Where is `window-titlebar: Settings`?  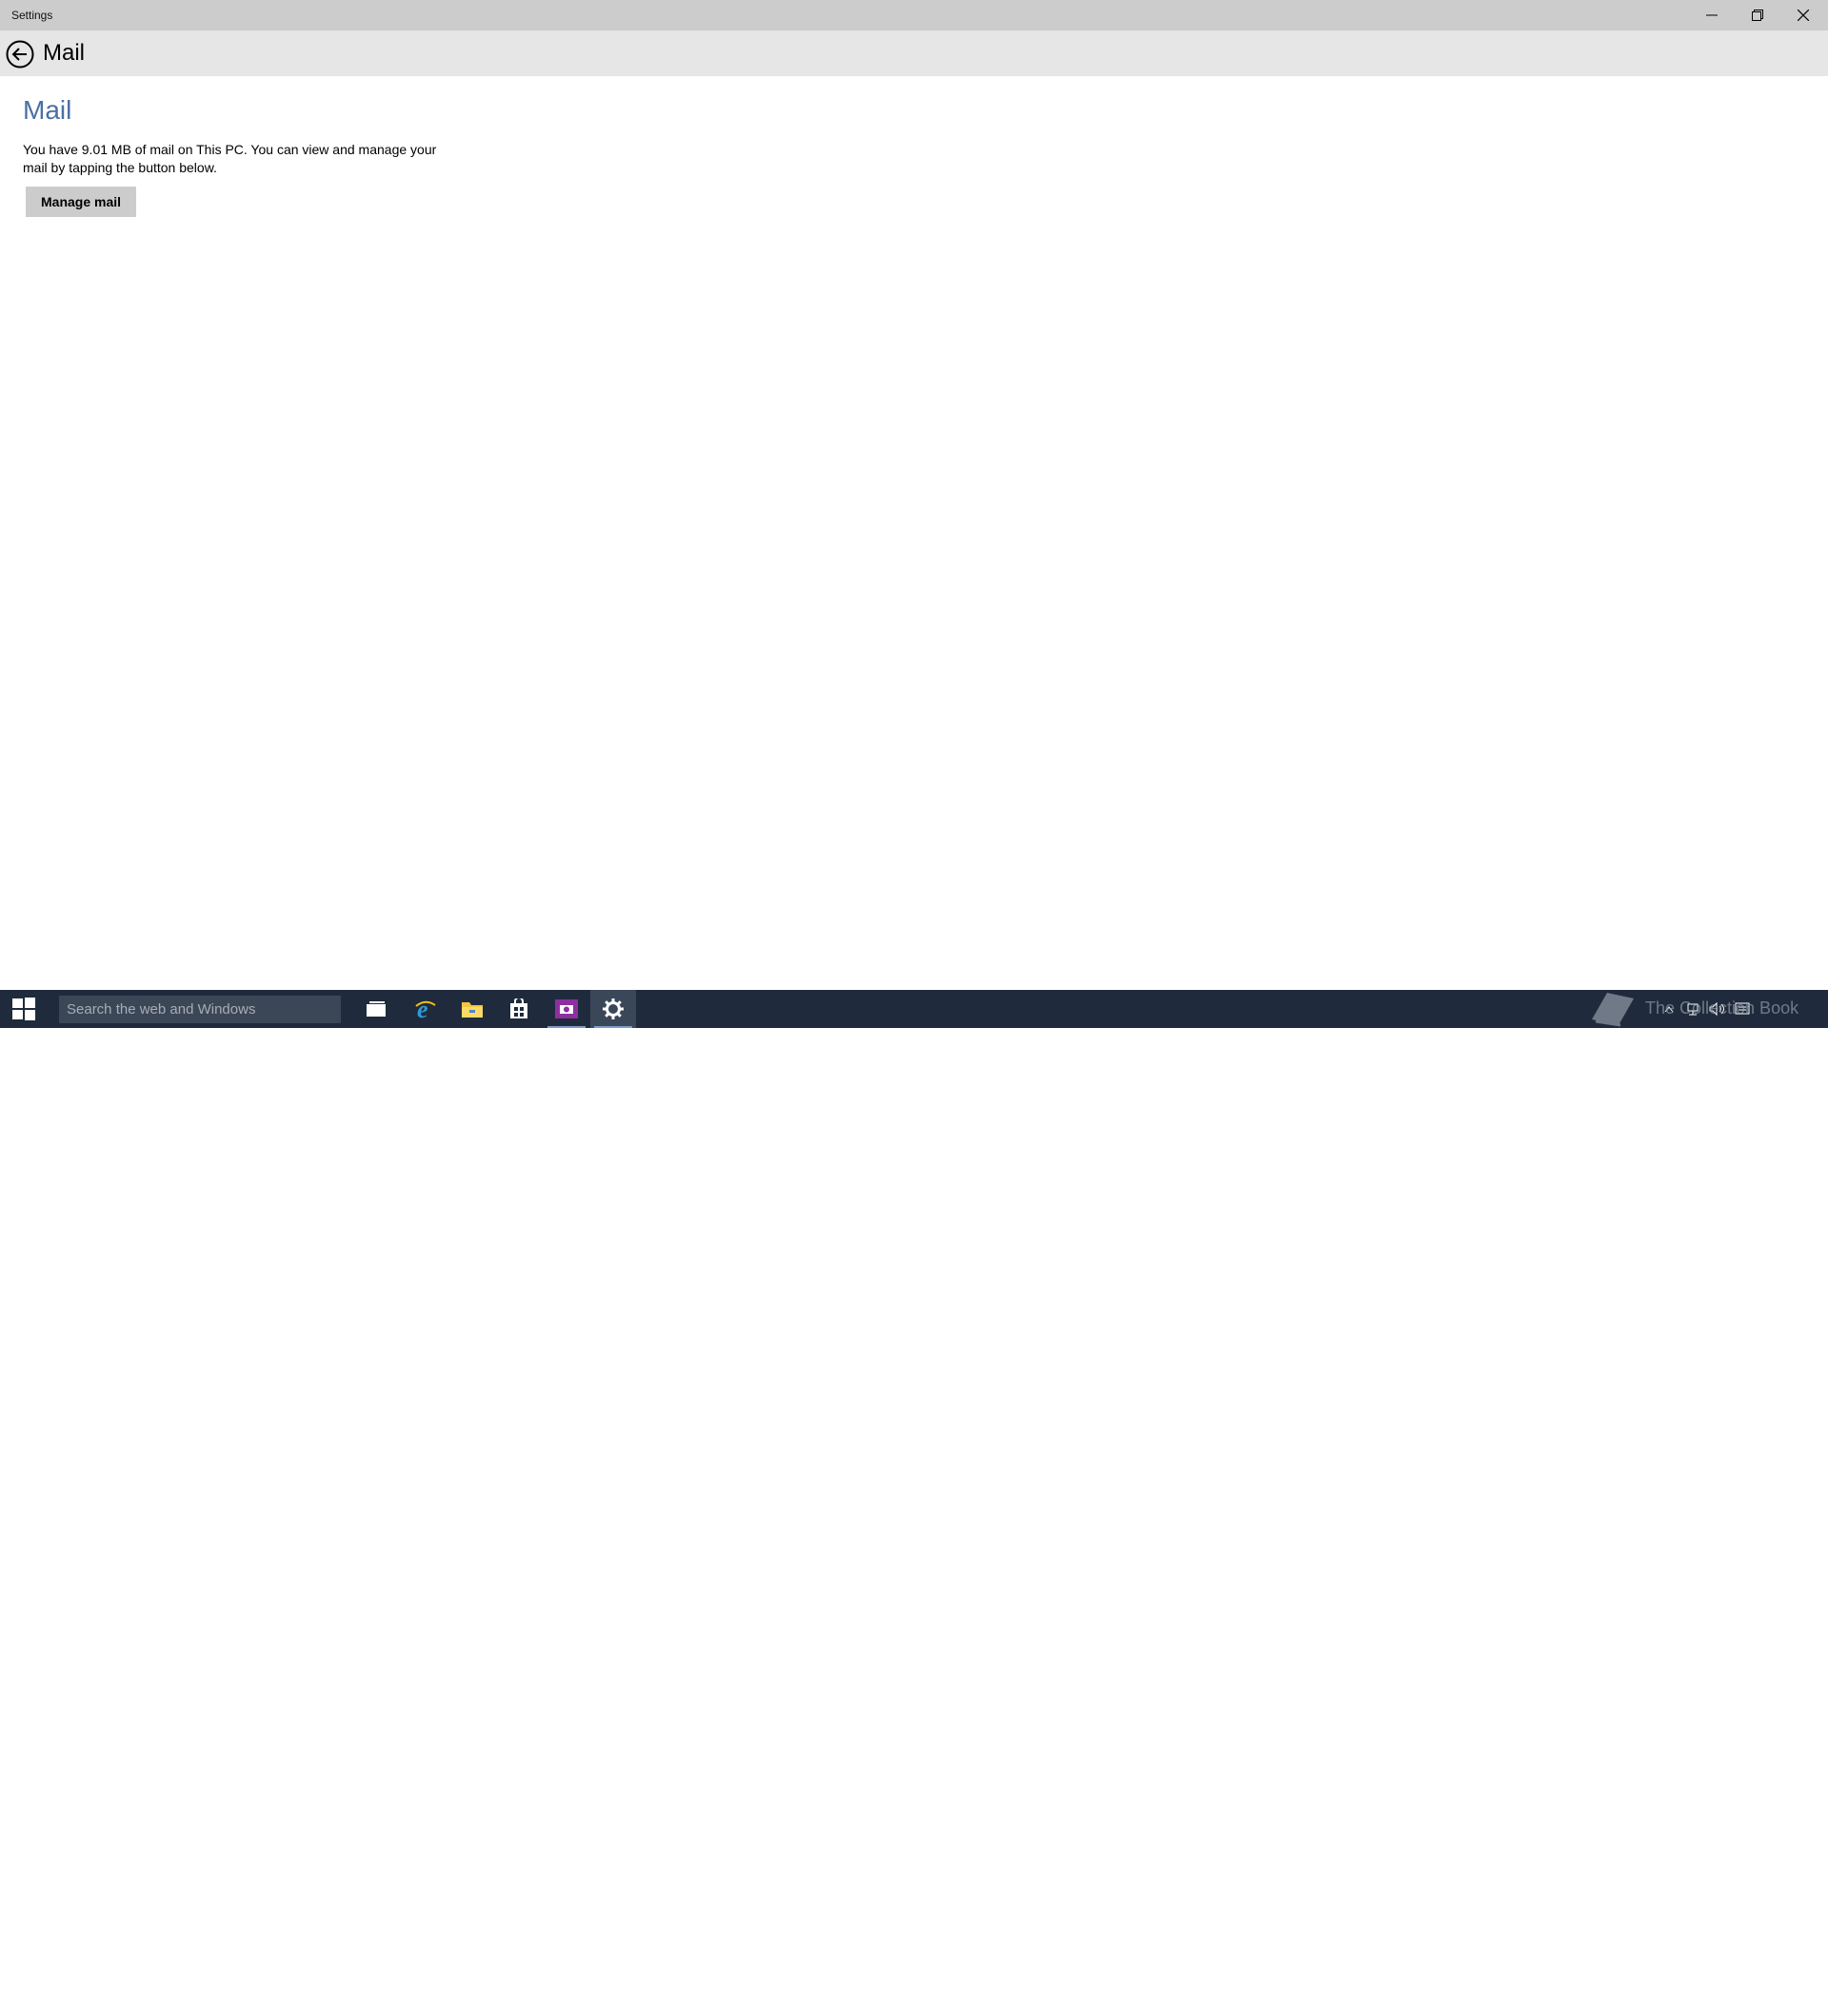 window-titlebar: Settings is located at coordinates (914, 15).